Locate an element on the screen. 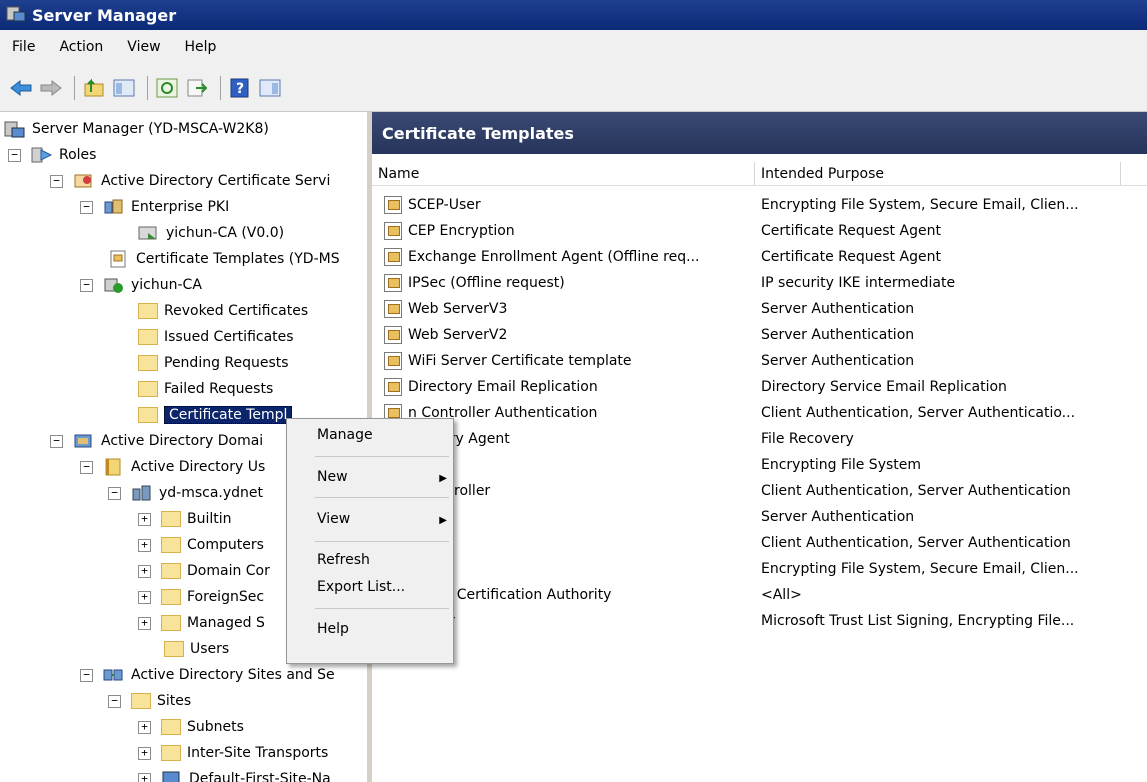  menu-item-help: Help is located at coordinates (333, 629).